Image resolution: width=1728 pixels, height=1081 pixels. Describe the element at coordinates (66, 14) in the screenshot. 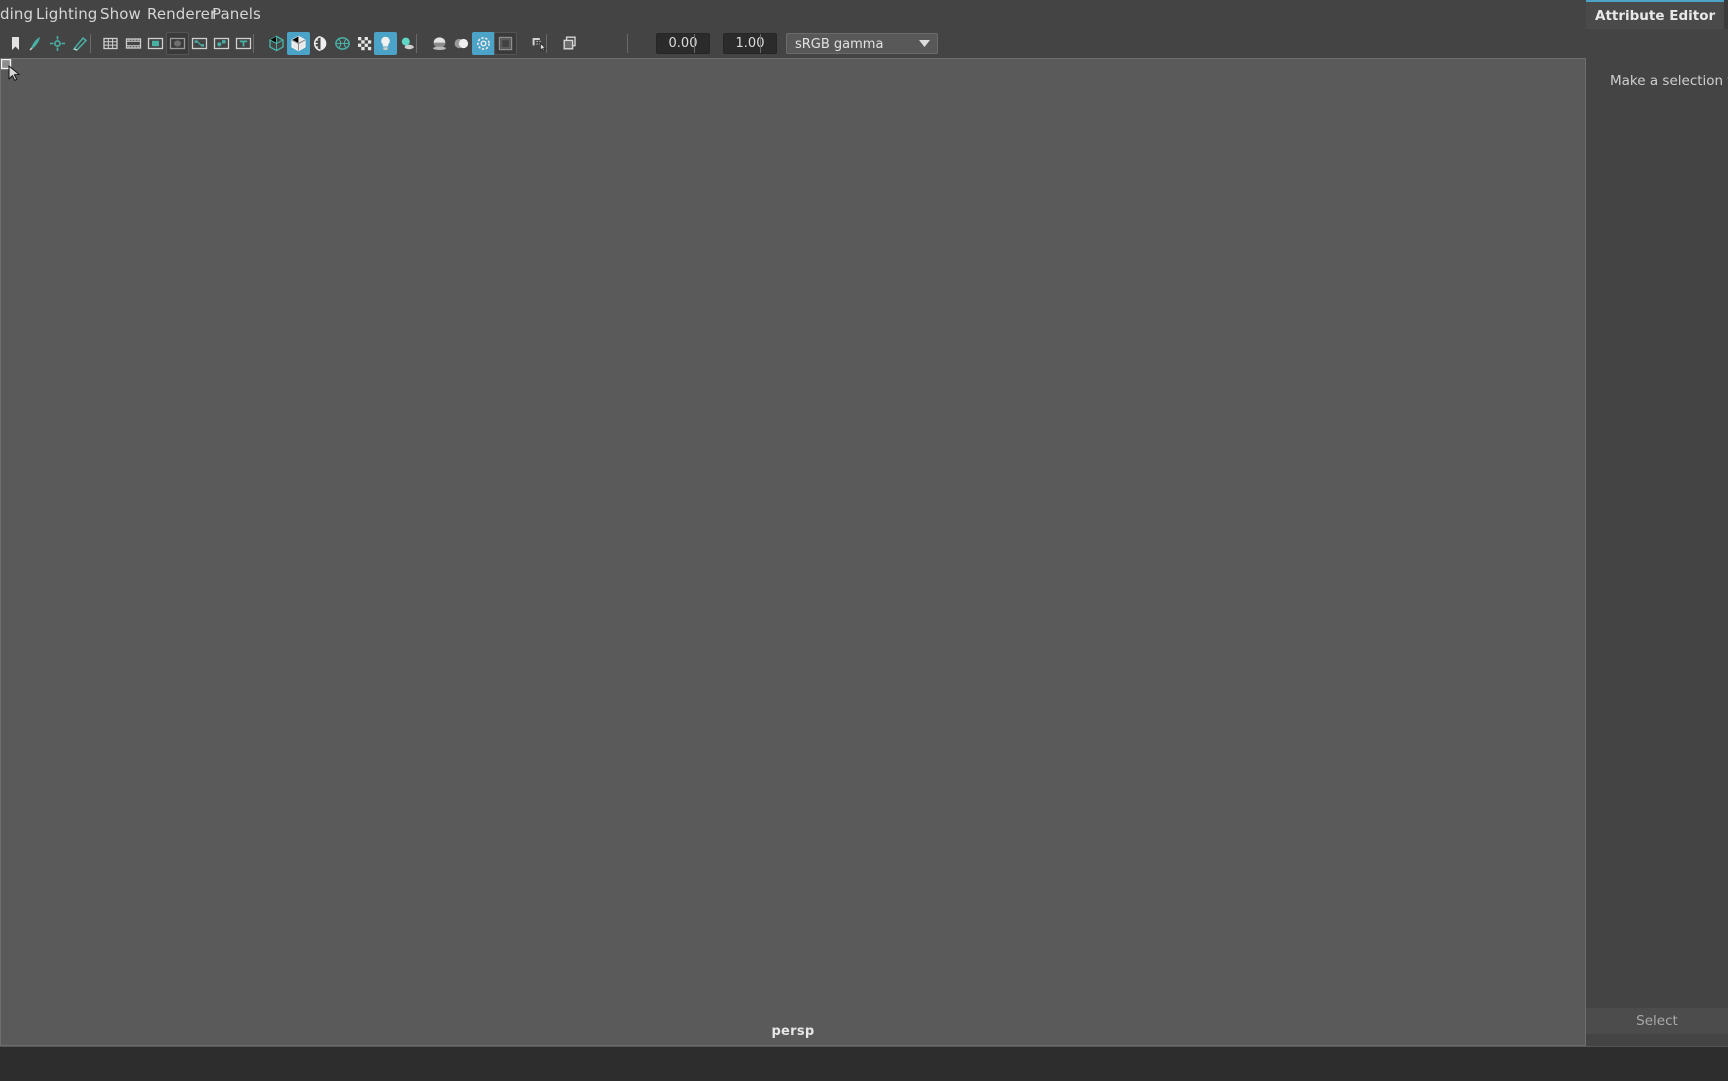

I see `menu-item-lighting: Lighting` at that location.